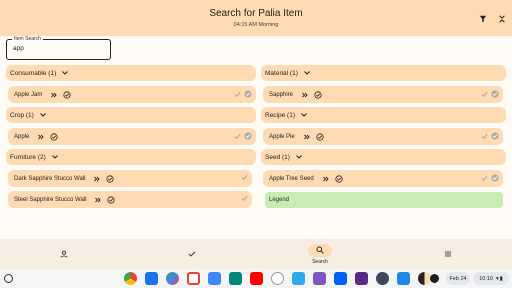 Image resolution: width=512 pixels, height=288 pixels. Describe the element at coordinates (502, 19) in the screenshot. I see `collapse-icon` at that location.